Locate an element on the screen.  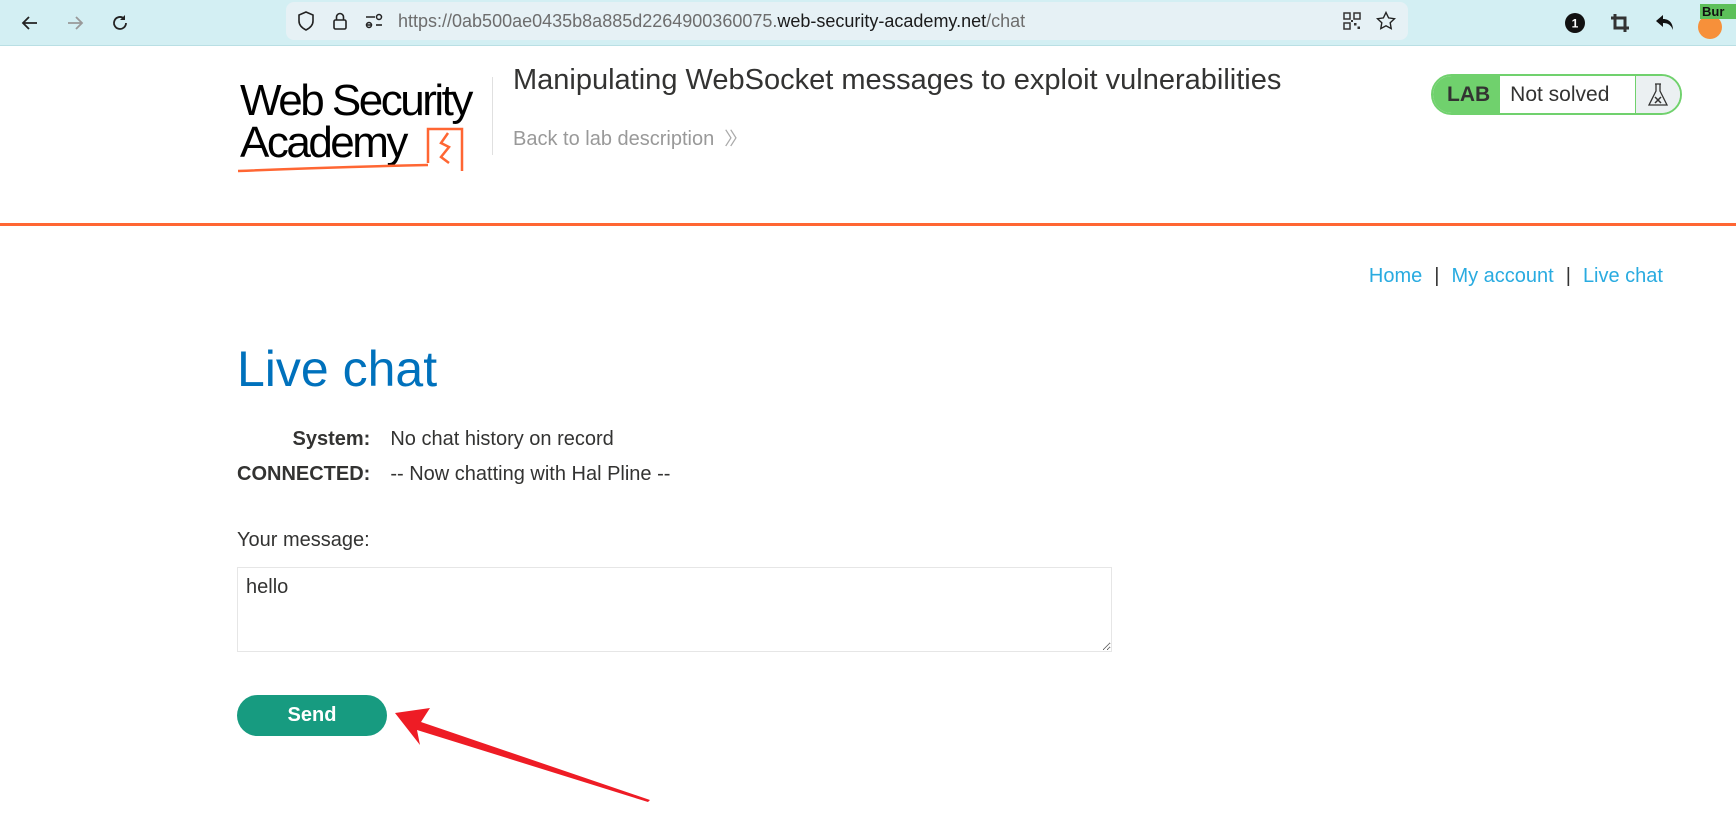
crop-icon is located at coordinates (1620, 23).